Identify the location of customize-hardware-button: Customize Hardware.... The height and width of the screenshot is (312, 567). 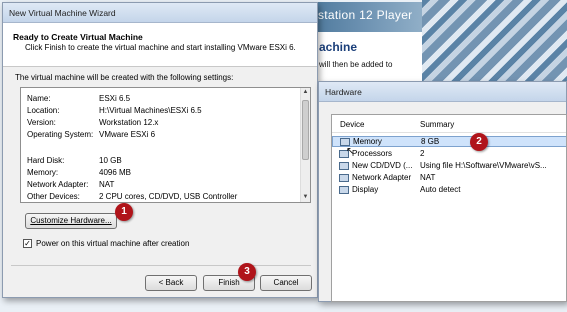
(71, 221).